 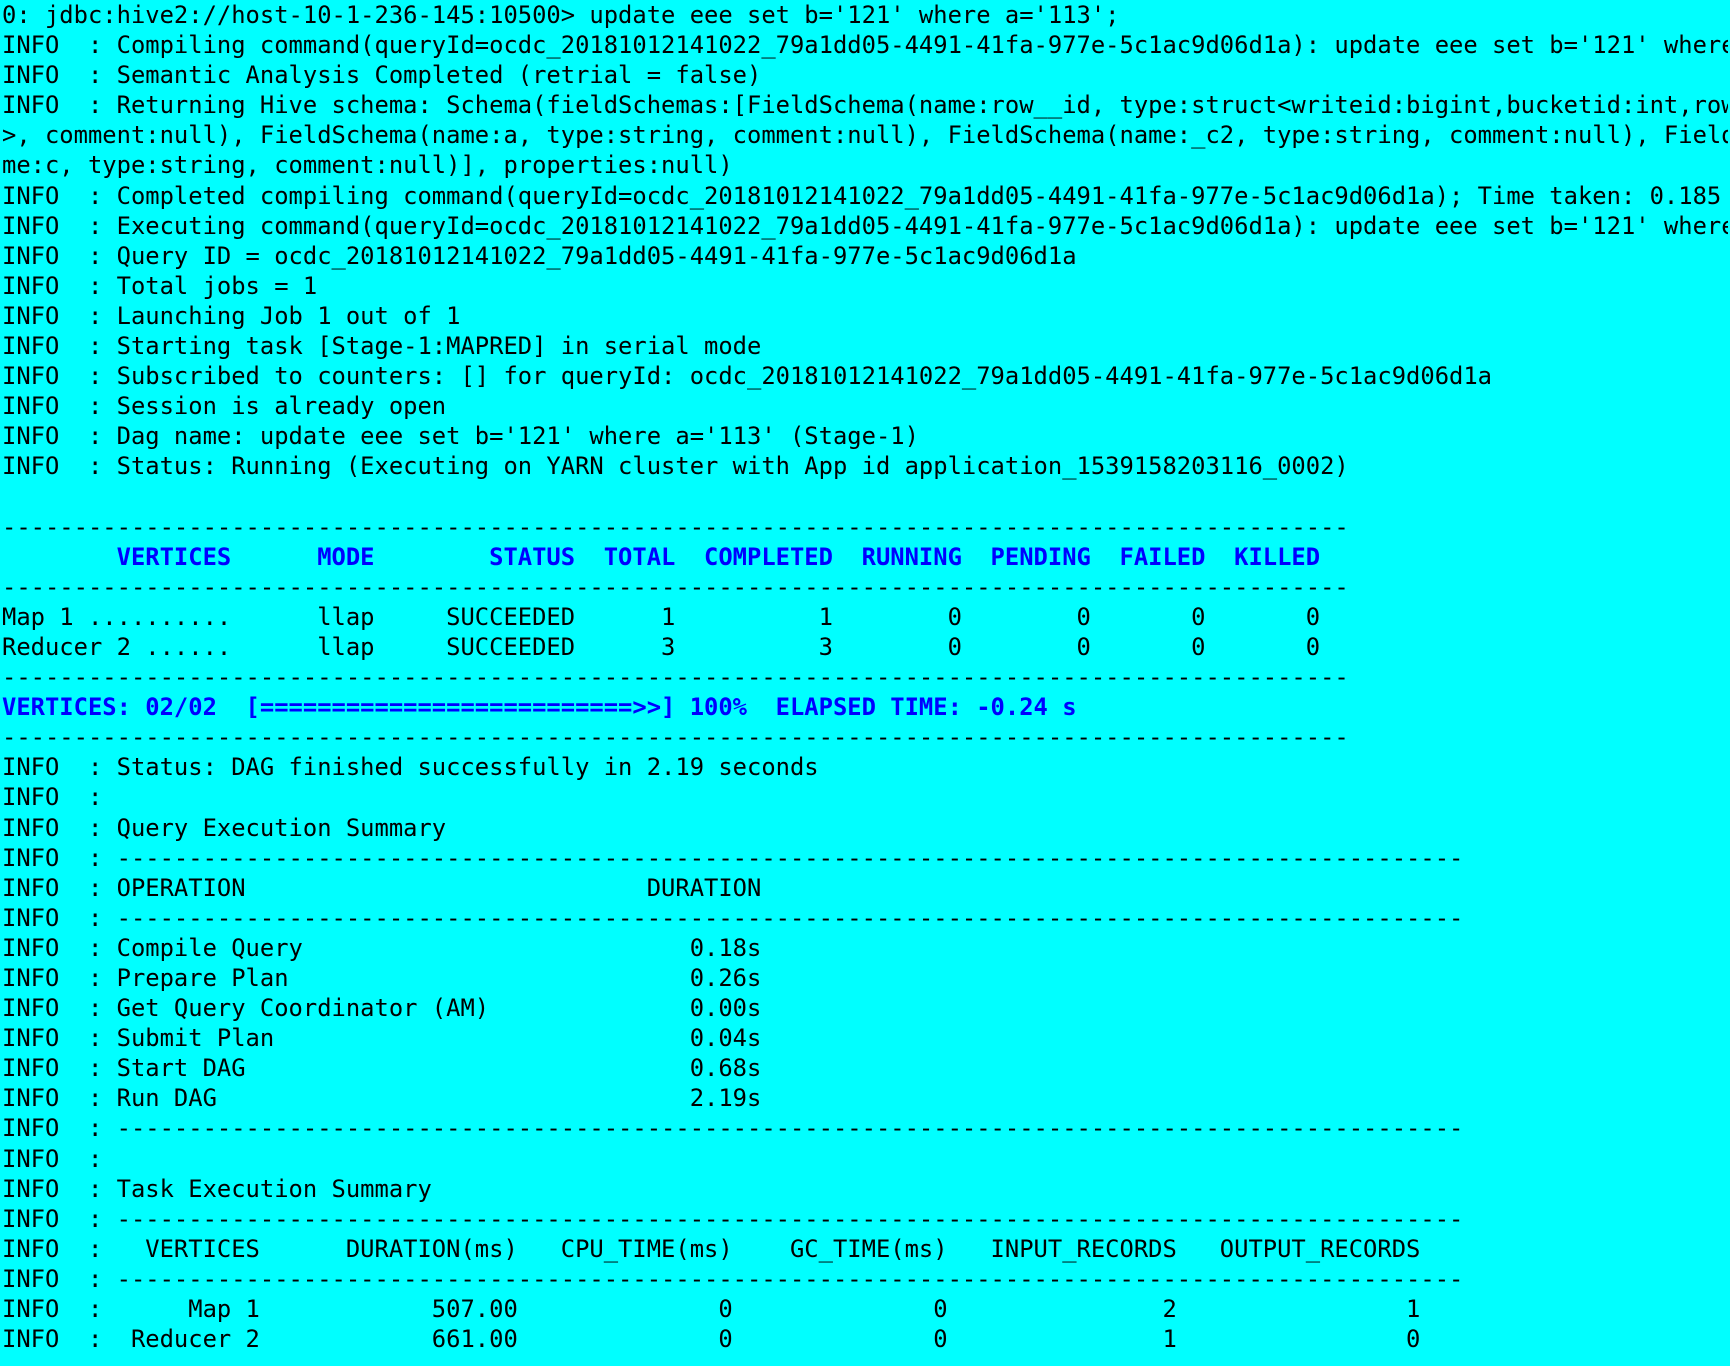 What do you see at coordinates (224, 827) in the screenshot?
I see `terminal-line: INFO : Query Execution Summary` at bounding box center [224, 827].